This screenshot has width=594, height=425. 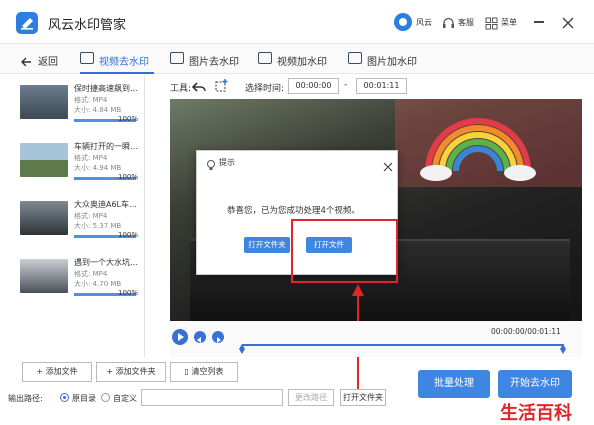 I want to click on file-size: 大小: 4.84 MB, so click(x=98, y=110).